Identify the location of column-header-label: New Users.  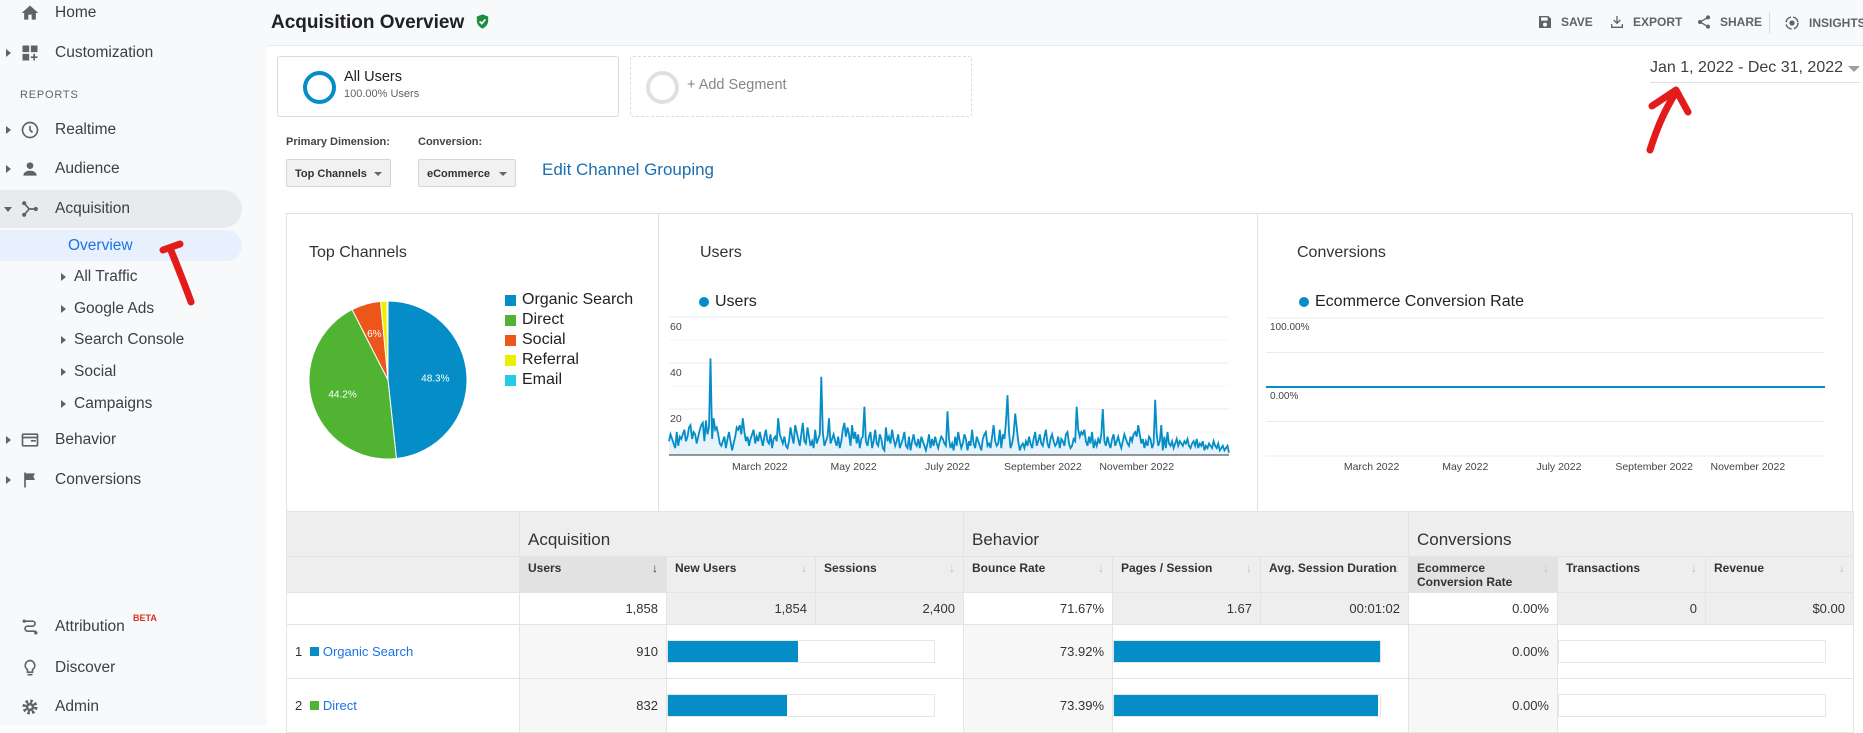
(706, 568).